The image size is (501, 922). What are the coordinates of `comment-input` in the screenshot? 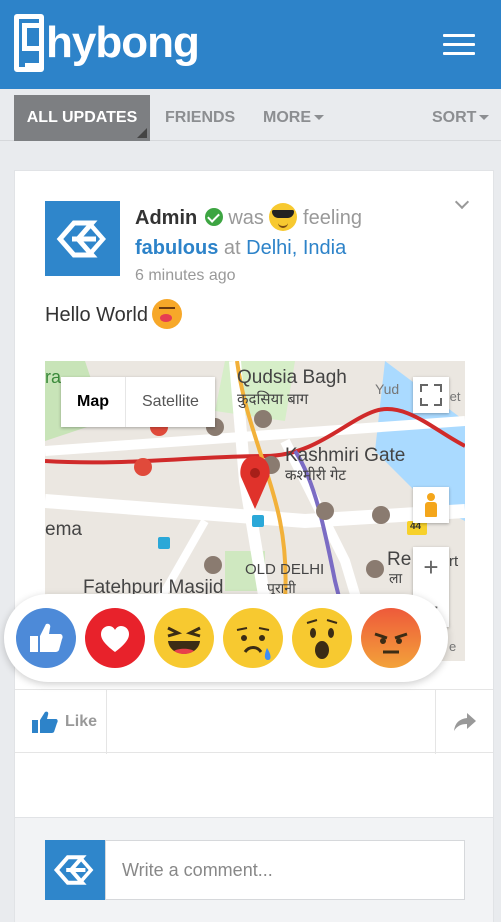 It's located at (285, 870).